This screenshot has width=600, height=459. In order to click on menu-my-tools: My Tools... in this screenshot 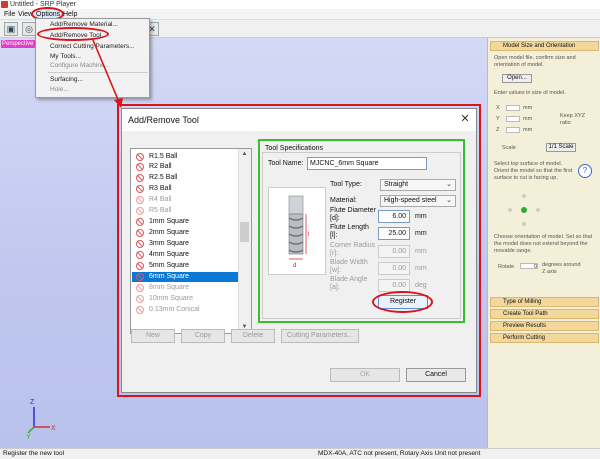, I will do `click(65, 56)`.